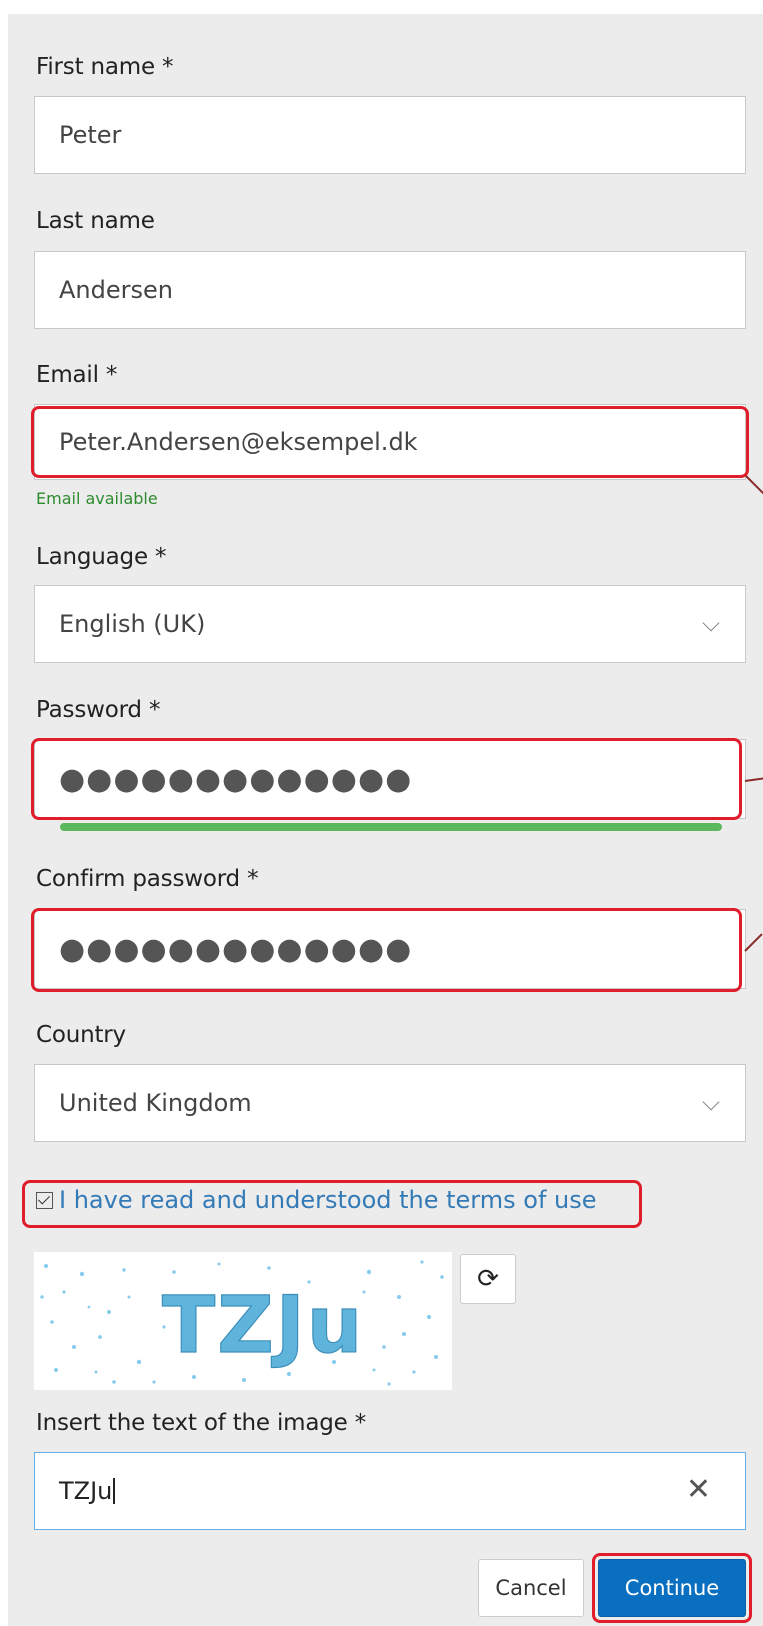 This screenshot has width=763, height=1626. Describe the element at coordinates (77, 375) in the screenshot. I see `email-label: Email *` at that location.